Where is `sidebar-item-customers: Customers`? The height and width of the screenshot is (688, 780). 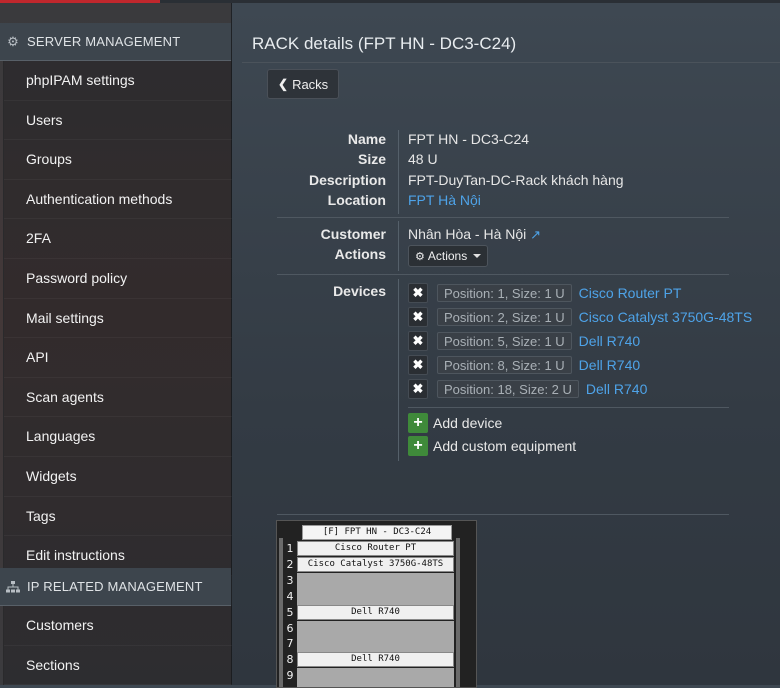
sidebar-item-customers: Customers is located at coordinates (118, 626).